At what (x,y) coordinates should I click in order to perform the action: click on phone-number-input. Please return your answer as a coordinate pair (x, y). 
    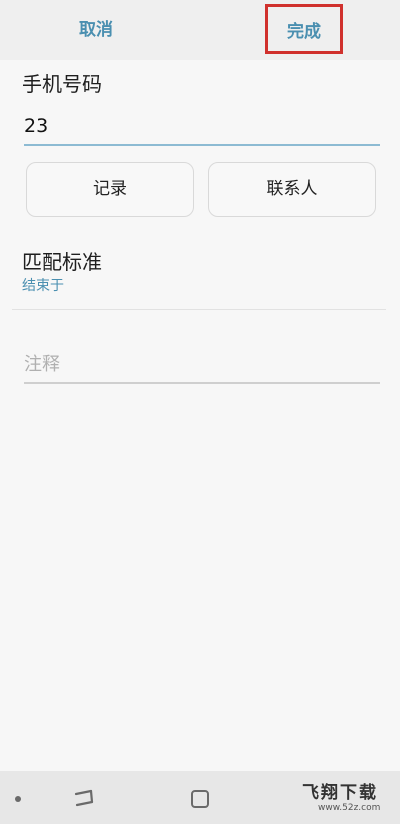
    Looking at the image, I should click on (202, 127).